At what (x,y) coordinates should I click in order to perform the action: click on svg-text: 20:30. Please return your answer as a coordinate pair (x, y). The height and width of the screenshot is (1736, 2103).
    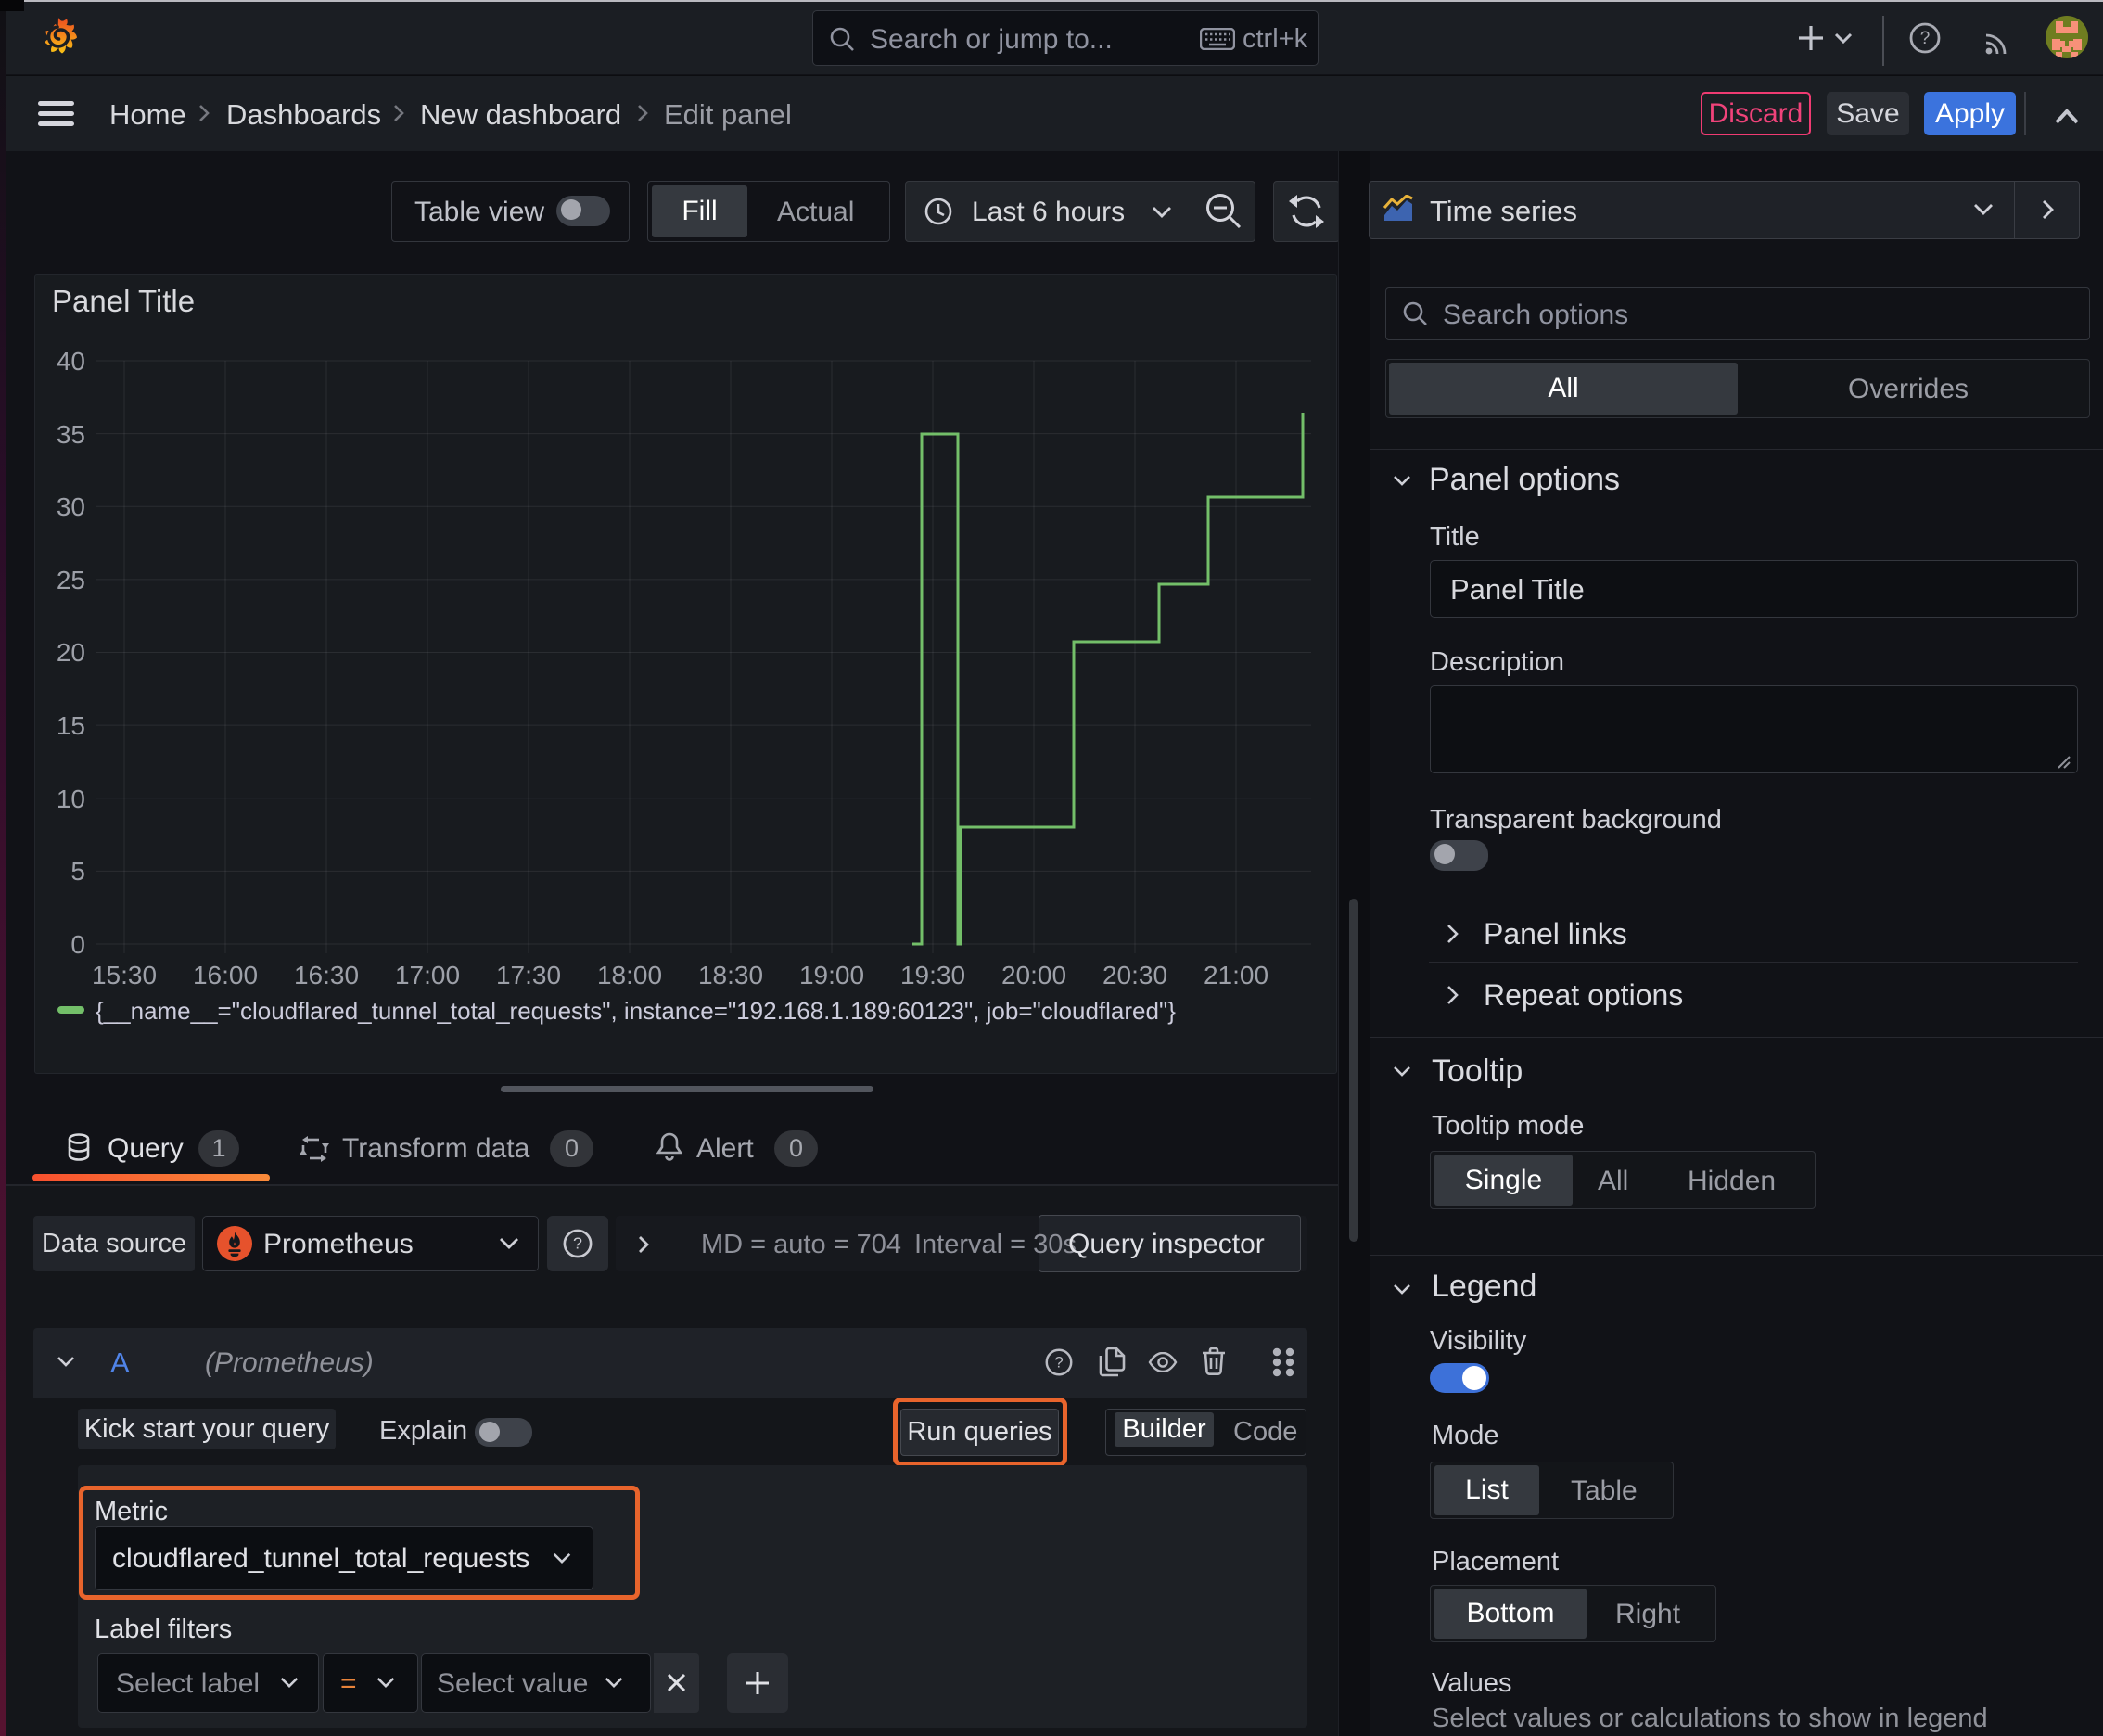
    Looking at the image, I should click on (1134, 975).